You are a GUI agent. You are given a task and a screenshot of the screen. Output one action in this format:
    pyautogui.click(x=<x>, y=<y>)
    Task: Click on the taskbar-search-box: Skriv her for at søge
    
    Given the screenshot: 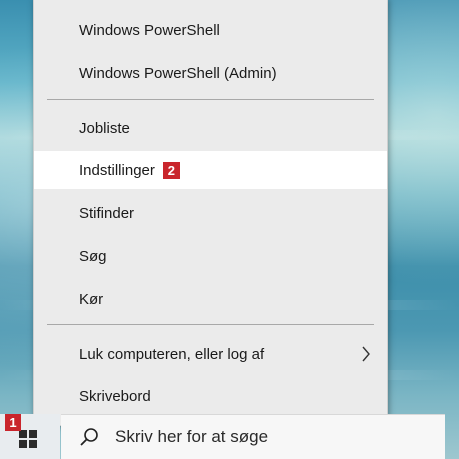 What is the action you would take?
    pyautogui.click(x=253, y=436)
    